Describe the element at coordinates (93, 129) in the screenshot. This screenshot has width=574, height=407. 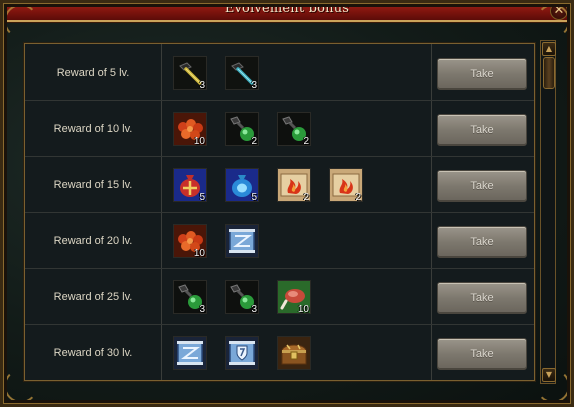
I see `reward-level-label: Reward of 10 lv.` at that location.